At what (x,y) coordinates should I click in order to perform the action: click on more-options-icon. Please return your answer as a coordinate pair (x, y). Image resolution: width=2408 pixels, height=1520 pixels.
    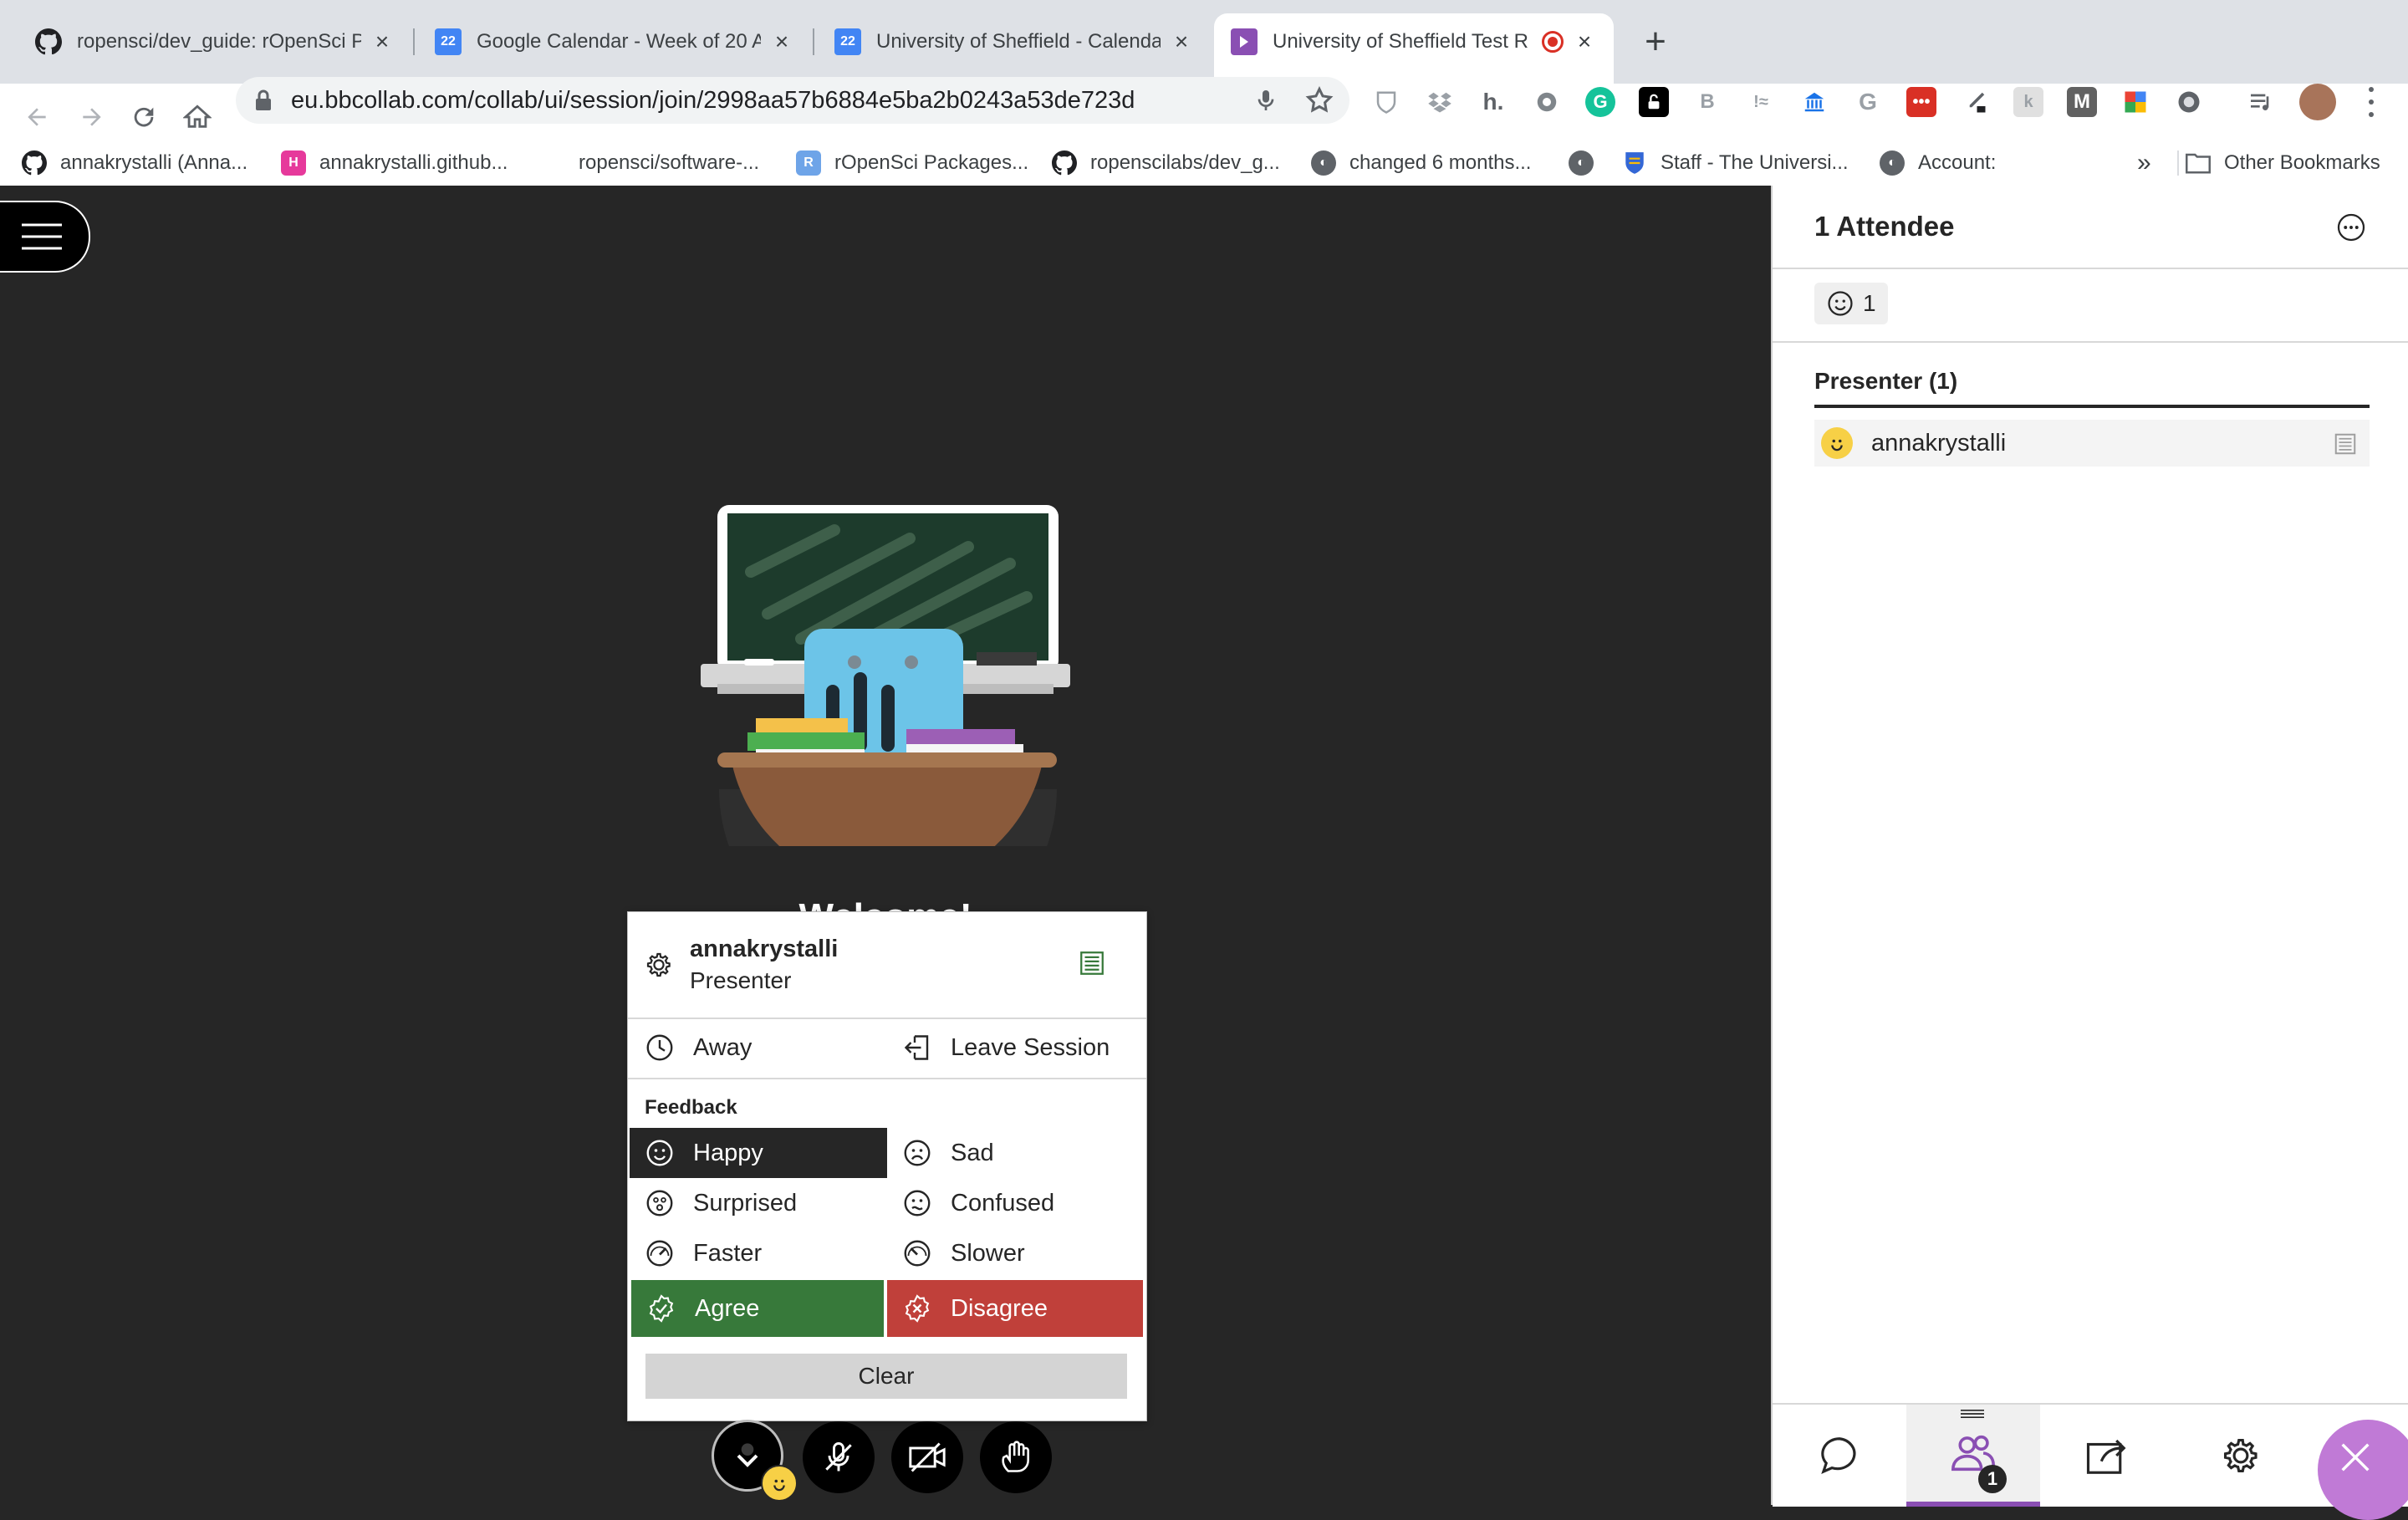
    Looking at the image, I should click on (2351, 227).